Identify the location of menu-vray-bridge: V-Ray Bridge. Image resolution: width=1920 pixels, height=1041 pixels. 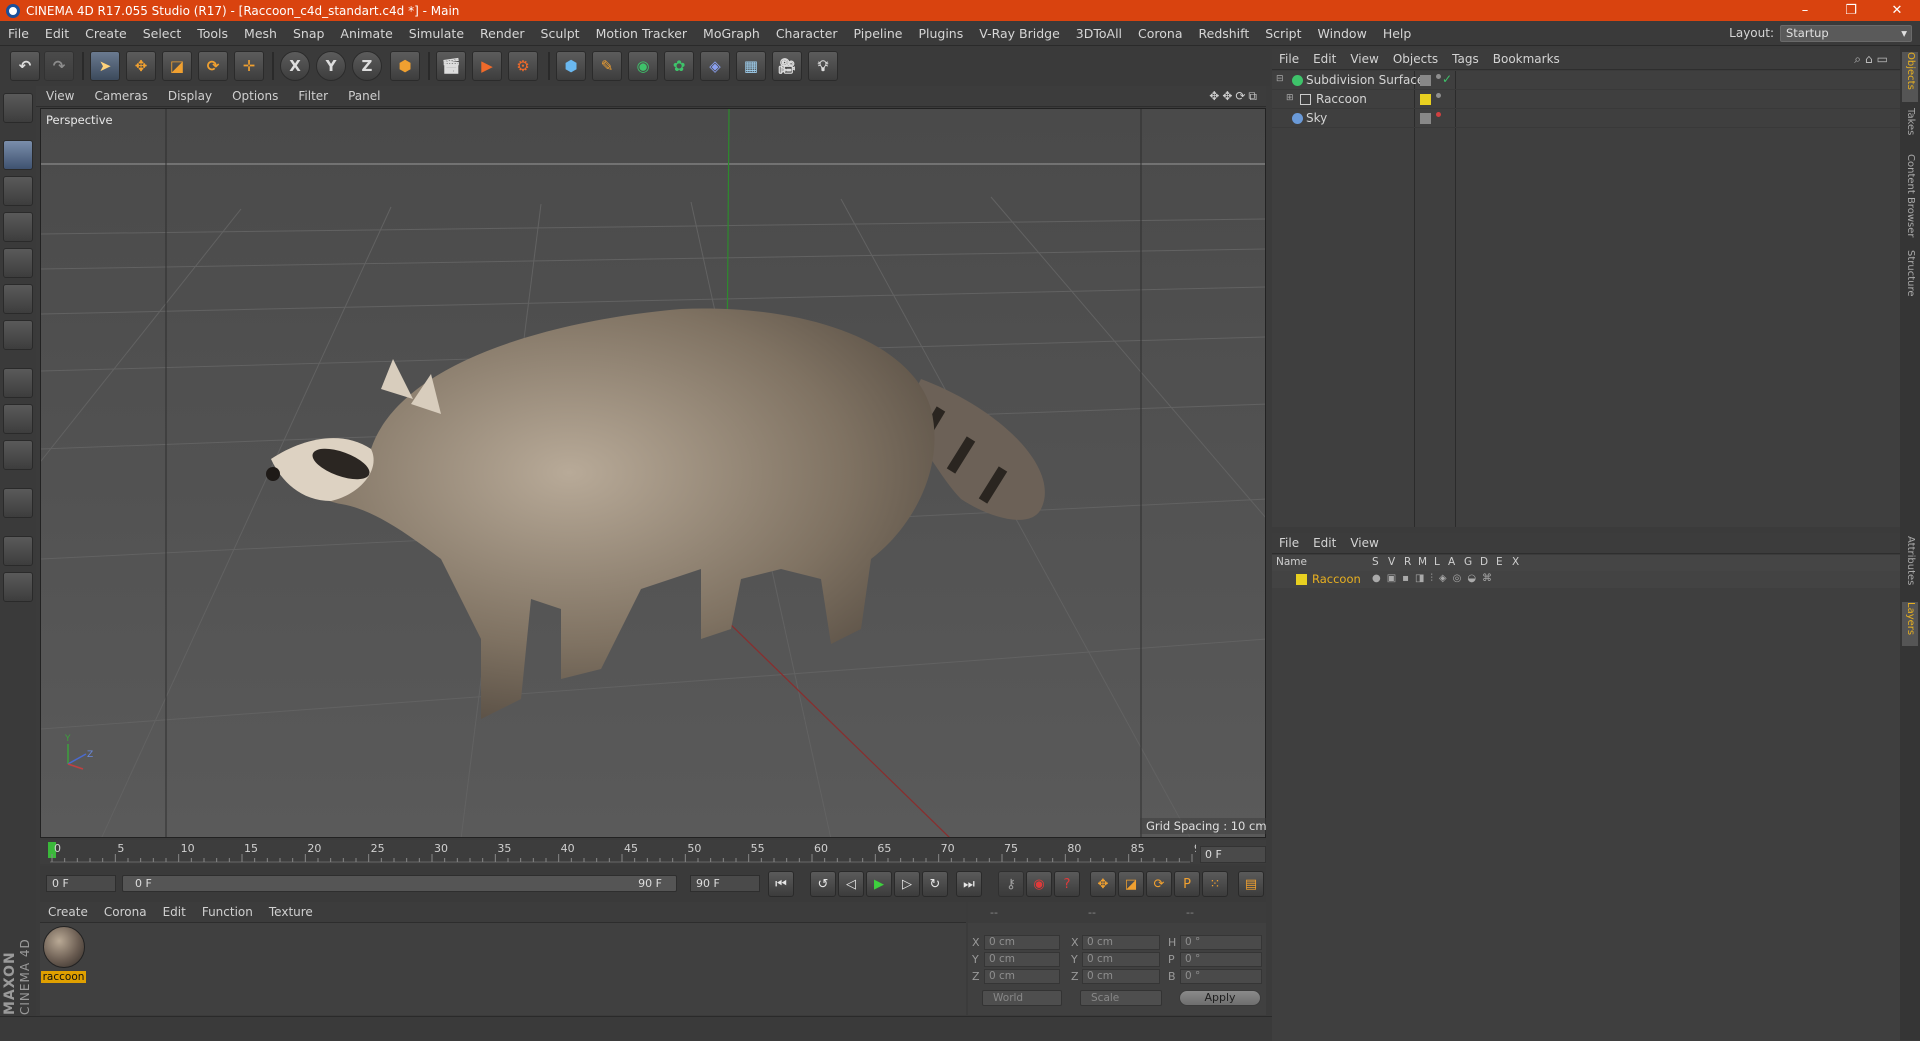
(1019, 33).